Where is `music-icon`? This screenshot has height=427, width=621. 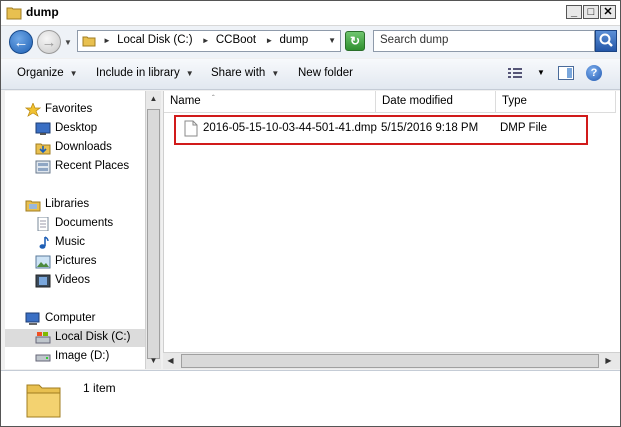
music-icon is located at coordinates (44, 242).